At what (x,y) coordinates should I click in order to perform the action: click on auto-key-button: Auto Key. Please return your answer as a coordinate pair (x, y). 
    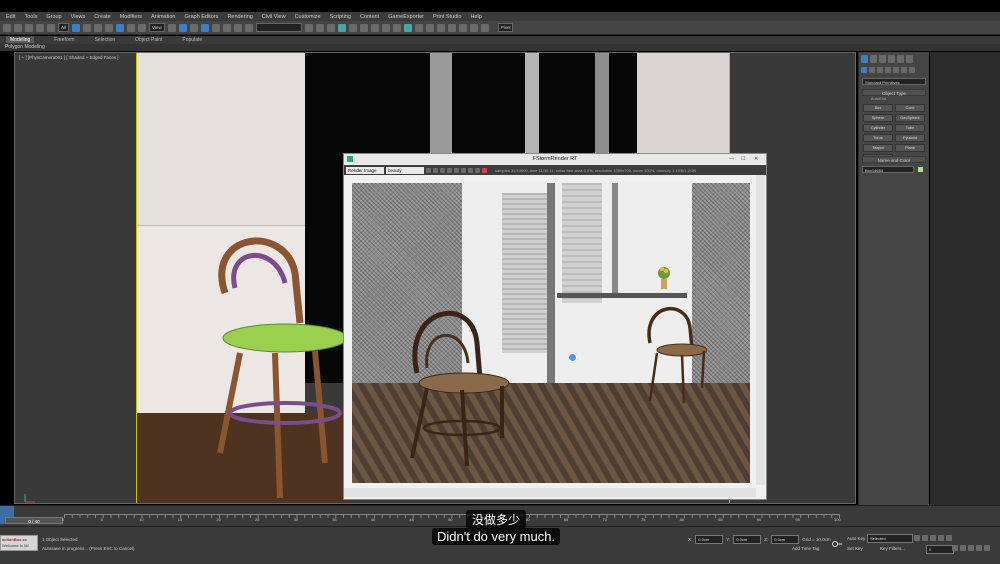
    Looking at the image, I should click on (856, 538).